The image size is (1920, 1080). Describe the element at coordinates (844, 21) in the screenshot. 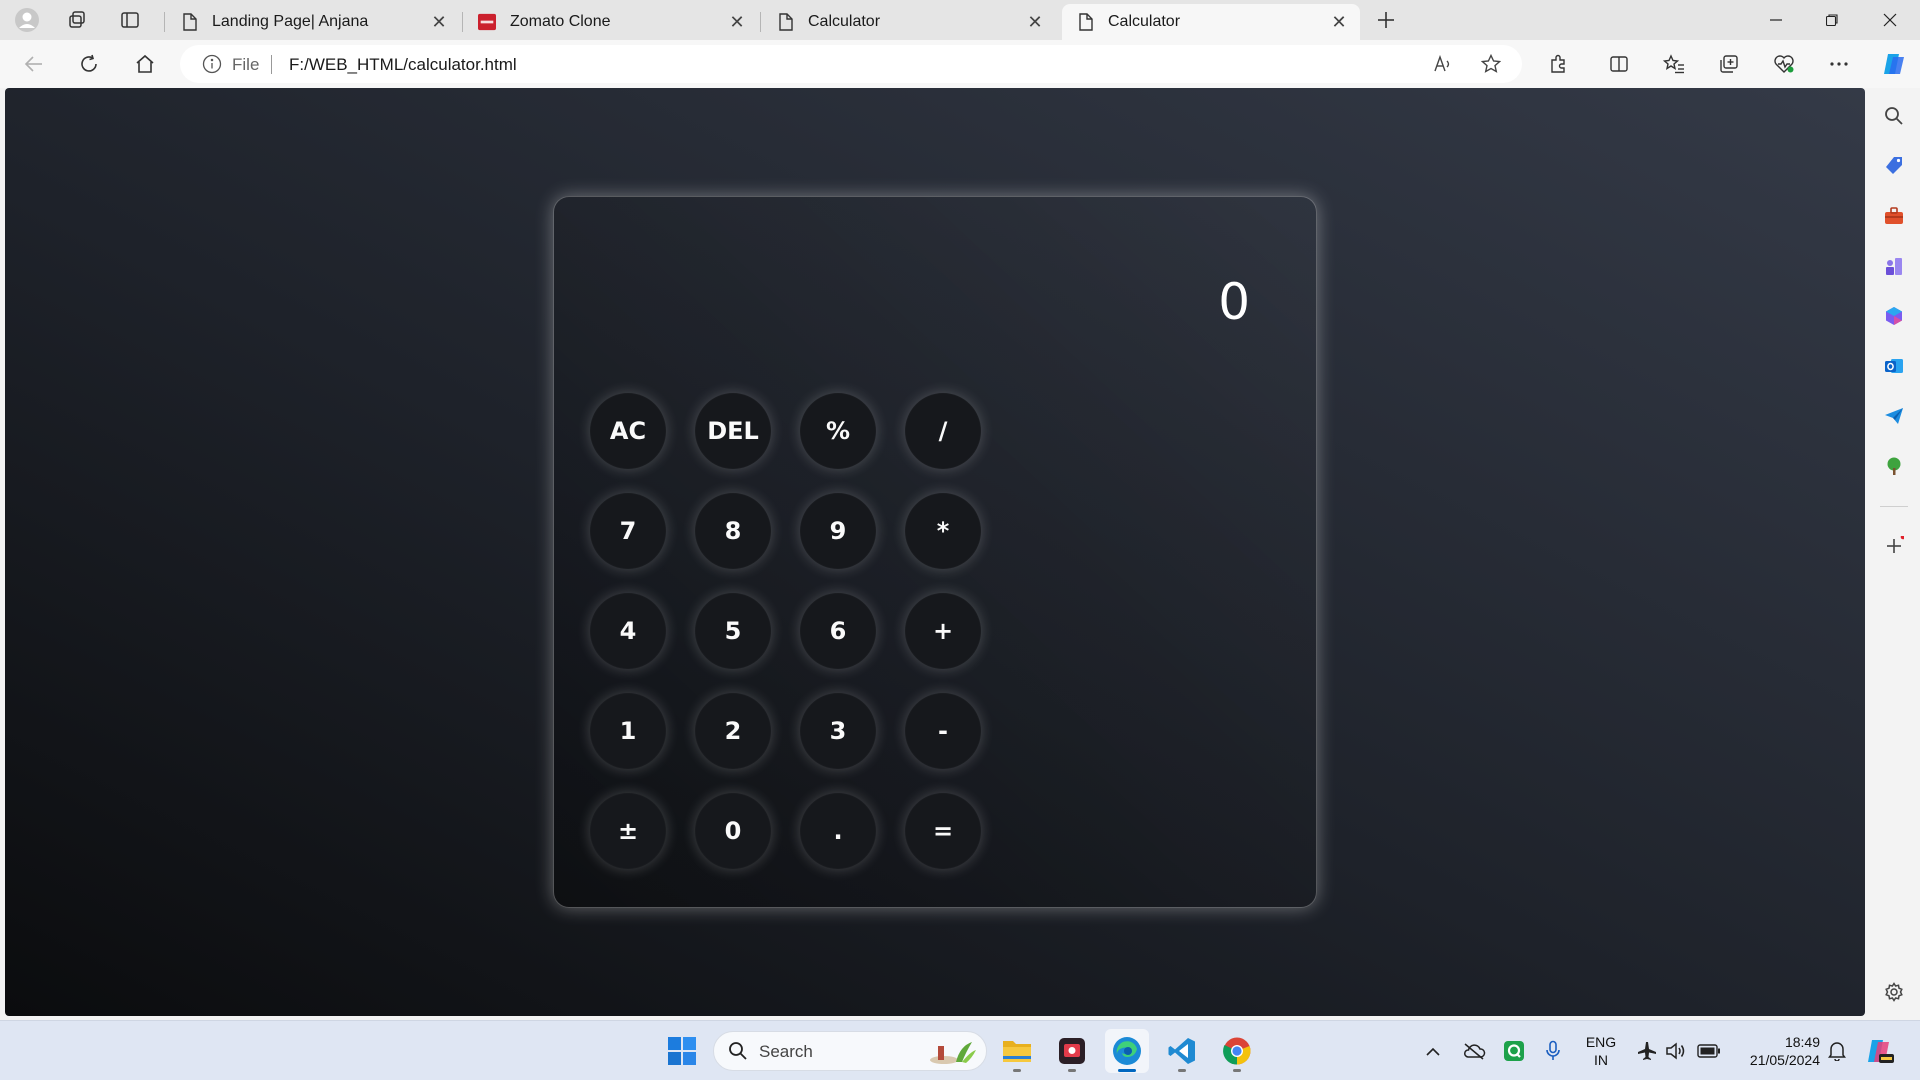

I see `tab-title: Calculator` at that location.